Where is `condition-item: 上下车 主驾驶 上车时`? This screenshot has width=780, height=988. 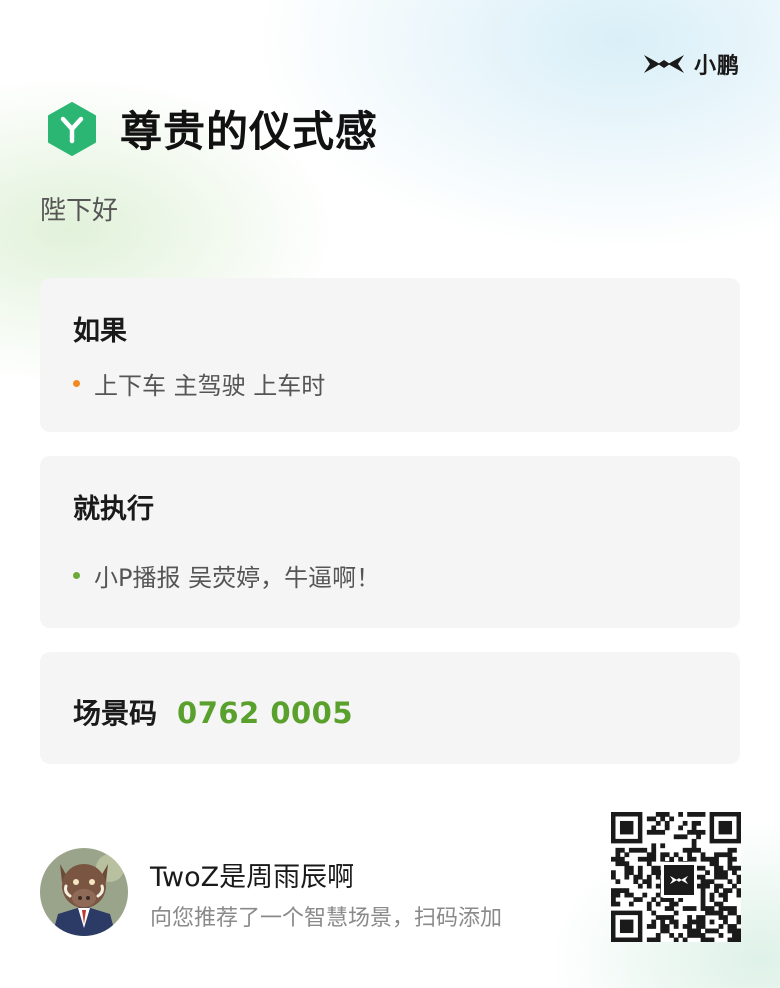
condition-item: 上下车 主驾驶 上车时 is located at coordinates (199, 383).